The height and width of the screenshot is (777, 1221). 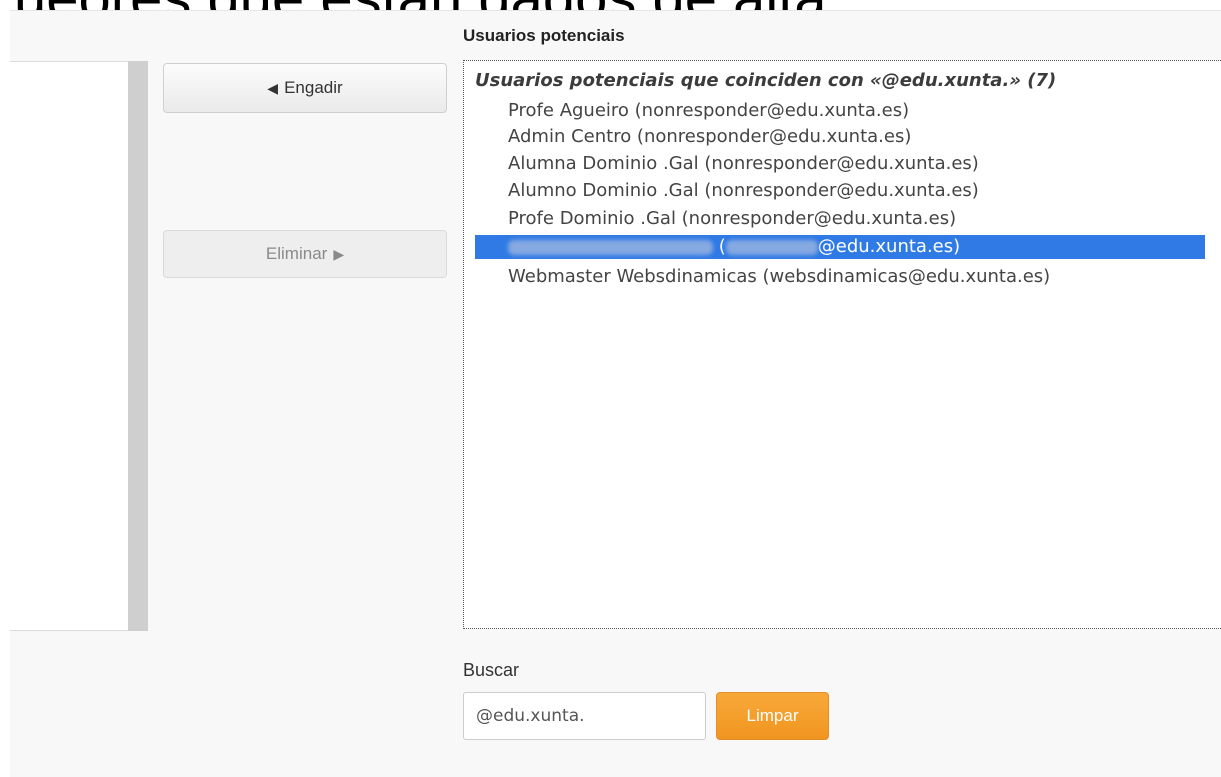 I want to click on redacted-paren: (, so click(x=722, y=246).